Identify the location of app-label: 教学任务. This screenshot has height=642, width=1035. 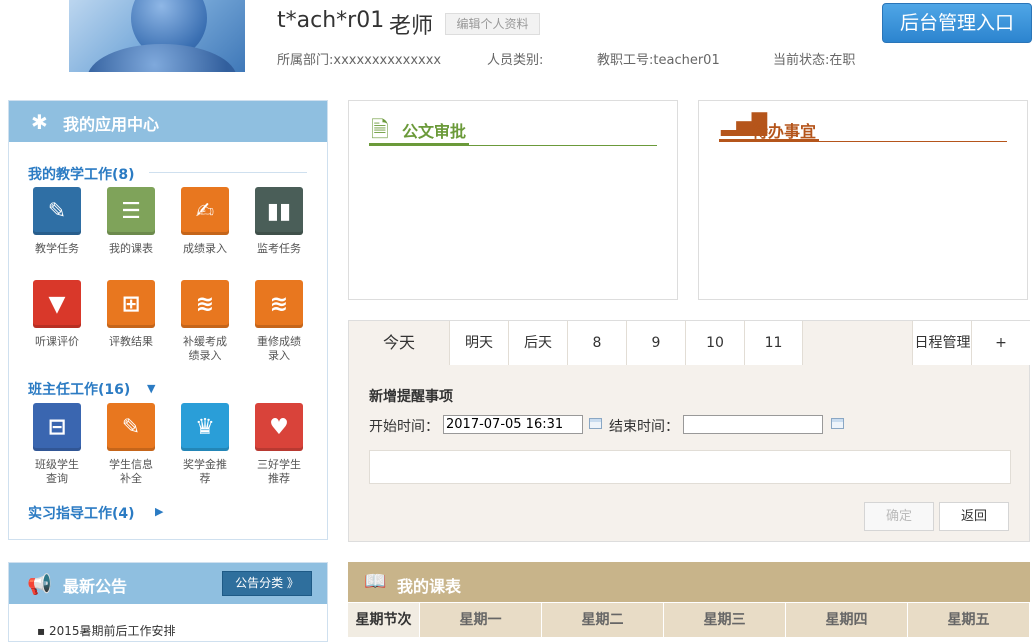
(57, 248).